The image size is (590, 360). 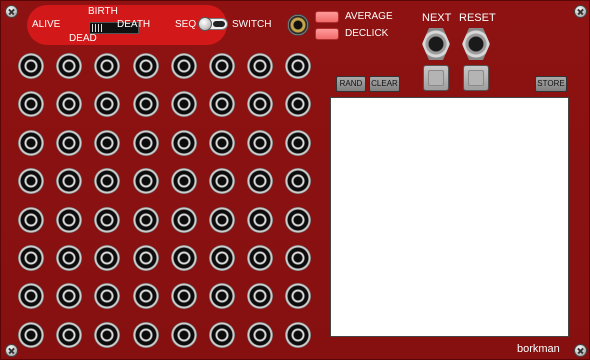 I want to click on seq-label: SEQ, so click(x=186, y=24).